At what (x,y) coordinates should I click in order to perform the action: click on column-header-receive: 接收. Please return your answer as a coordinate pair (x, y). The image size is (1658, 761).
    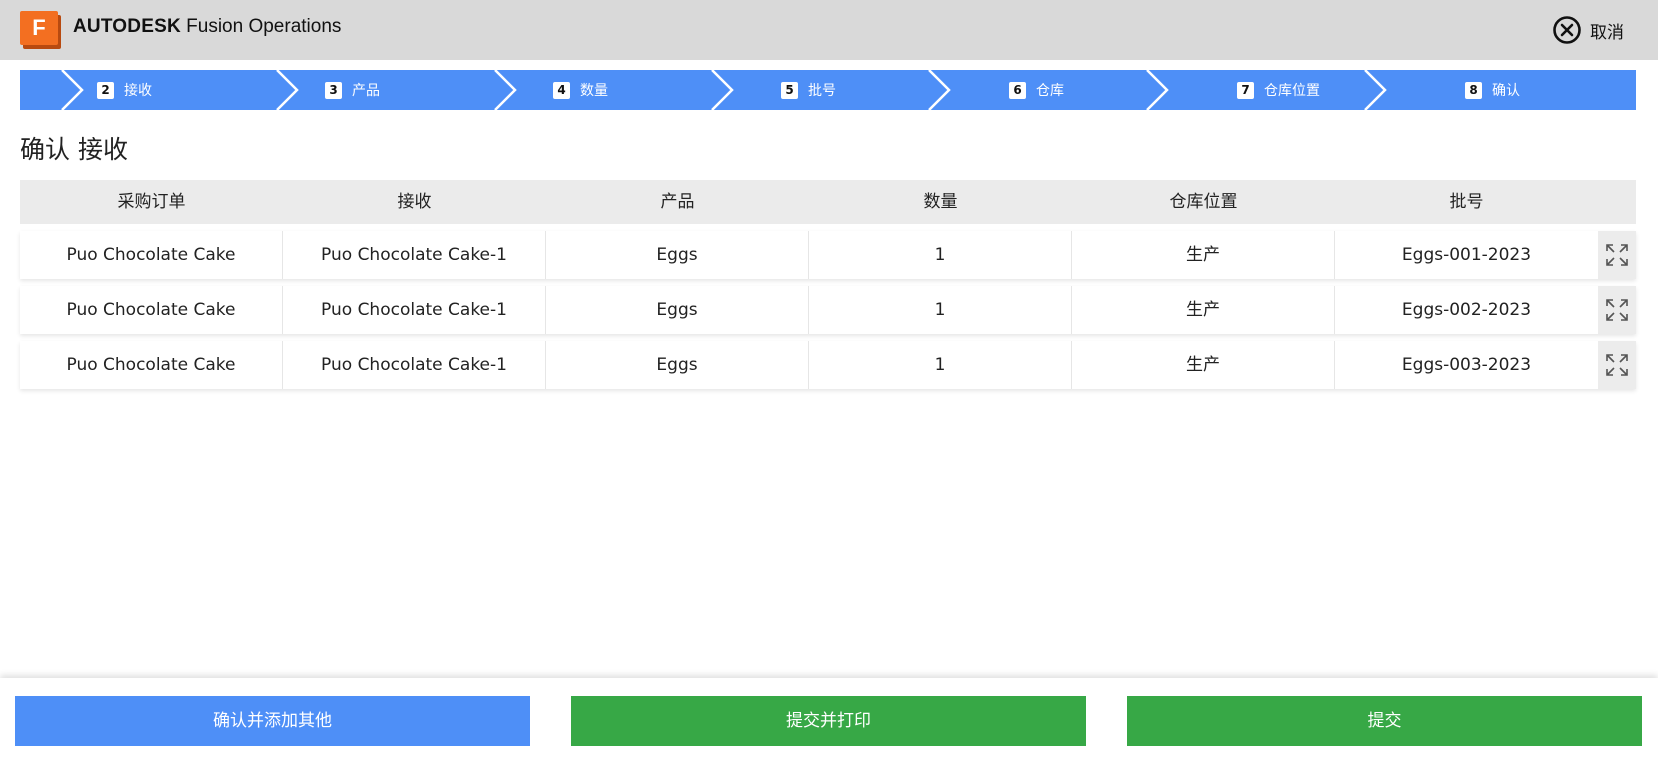
    Looking at the image, I should click on (414, 202).